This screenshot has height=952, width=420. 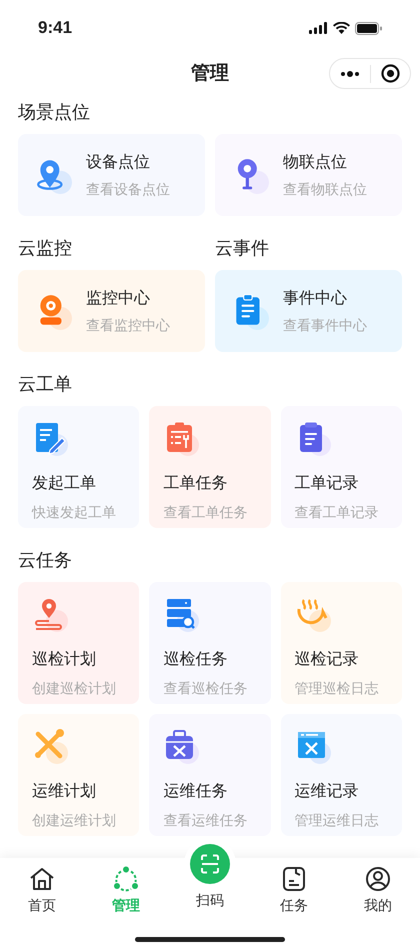 I want to click on toolbox-icon, so click(x=181, y=746).